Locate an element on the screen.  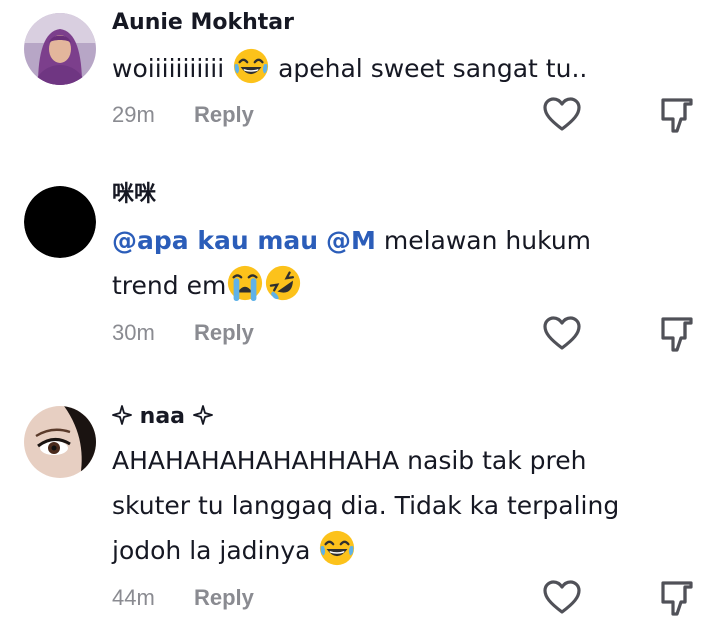
comment-timestamp: 30m is located at coordinates (133, 332).